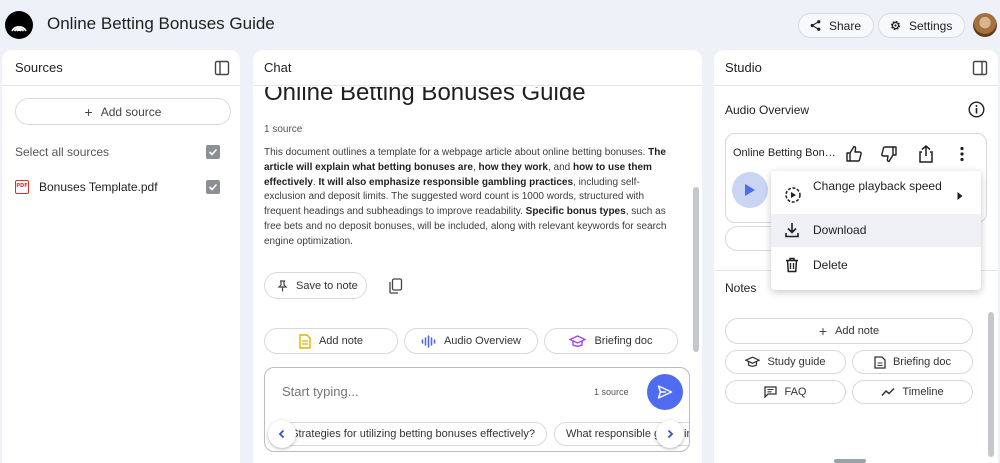 This screenshot has width=1000, height=463. I want to click on more-vert-icon, so click(962, 156).